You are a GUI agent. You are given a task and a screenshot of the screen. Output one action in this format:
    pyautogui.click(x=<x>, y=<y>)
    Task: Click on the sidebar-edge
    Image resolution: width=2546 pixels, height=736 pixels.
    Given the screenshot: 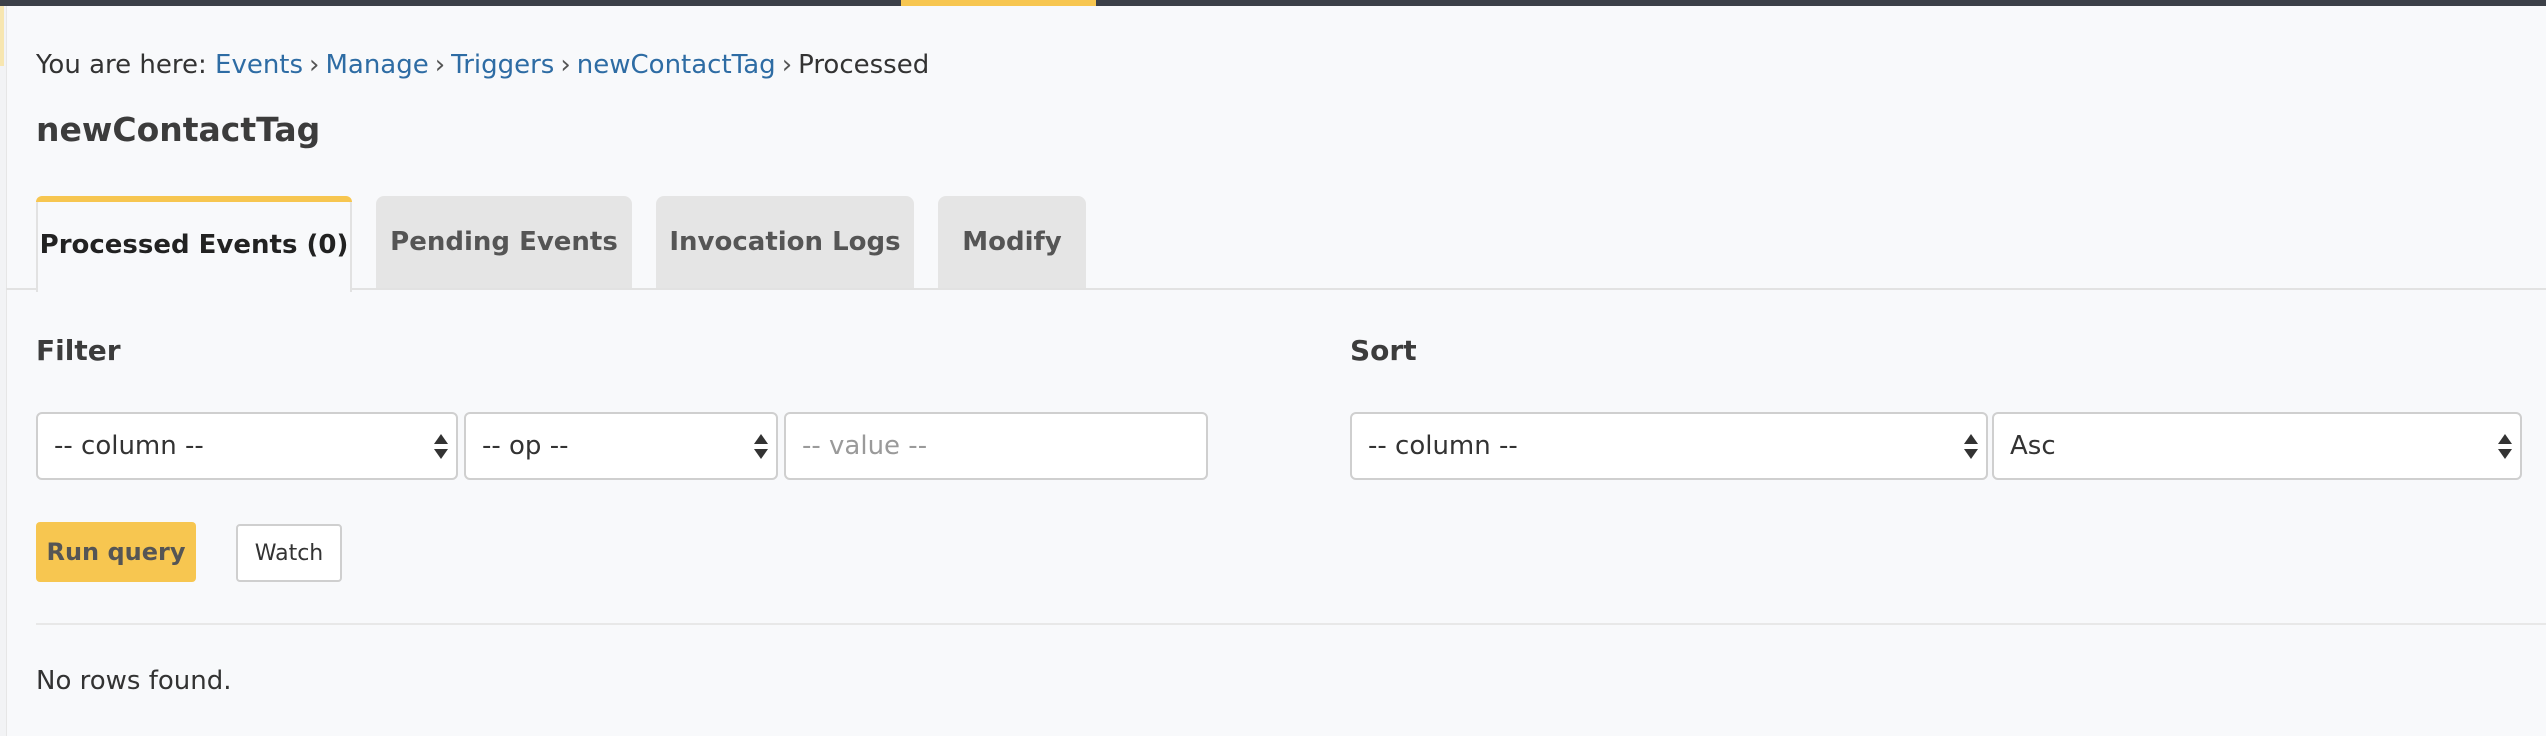 What is the action you would take?
    pyautogui.click(x=3, y=371)
    